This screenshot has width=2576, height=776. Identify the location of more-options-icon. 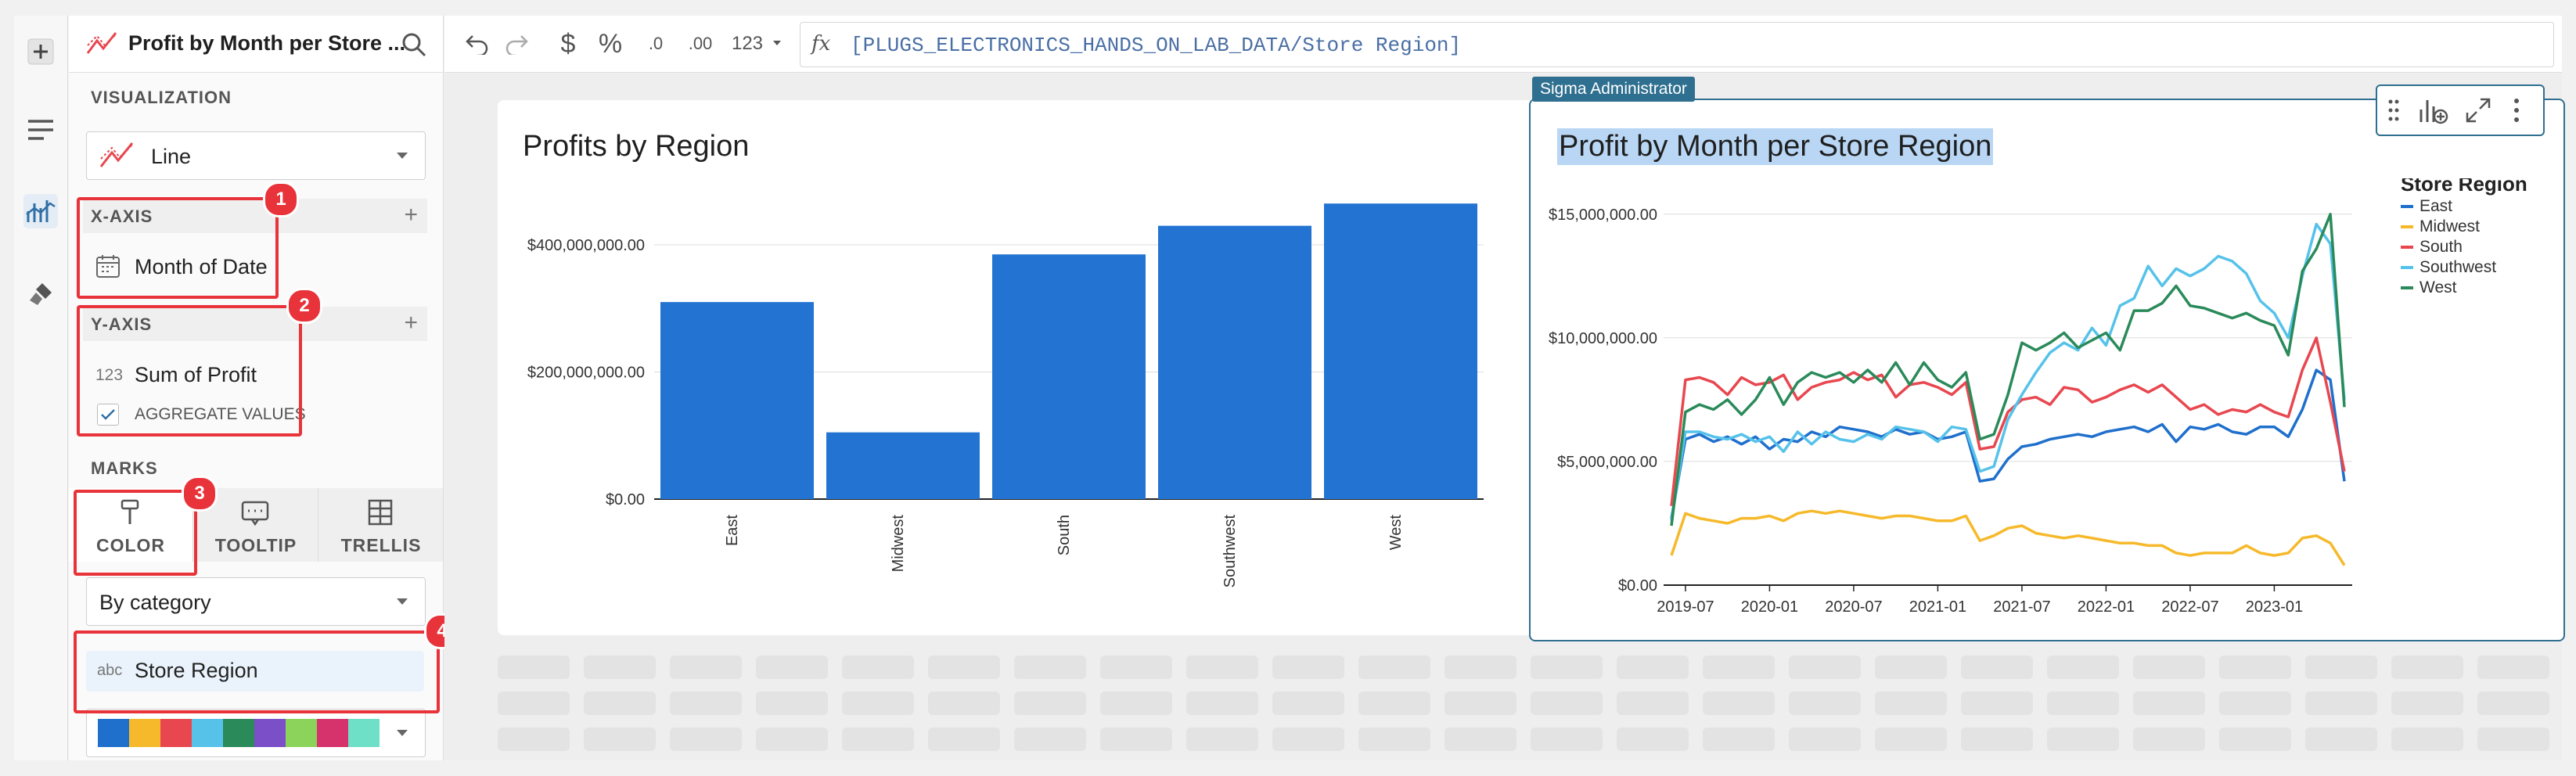
(2516, 112).